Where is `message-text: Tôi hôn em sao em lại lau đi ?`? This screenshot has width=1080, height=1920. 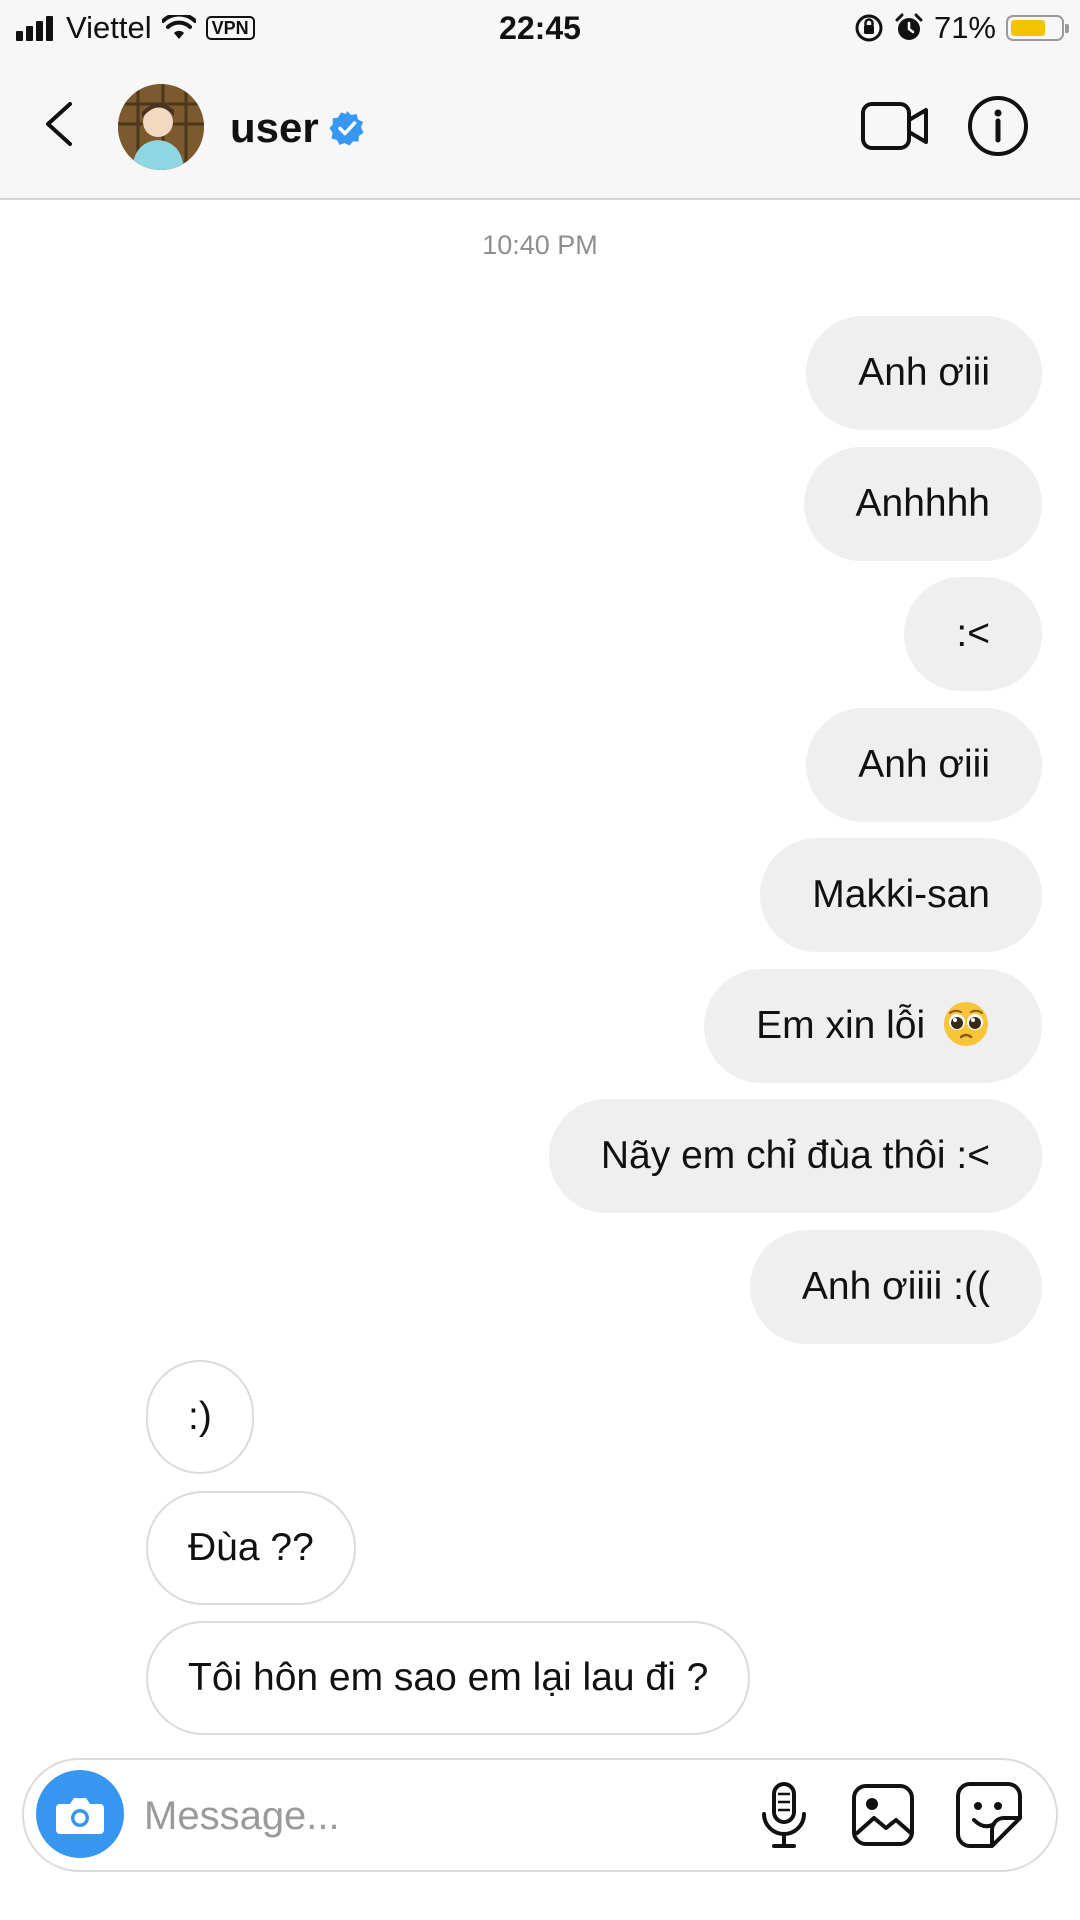
message-text: Tôi hôn em sao em lại lau đi ? is located at coordinates (448, 1677).